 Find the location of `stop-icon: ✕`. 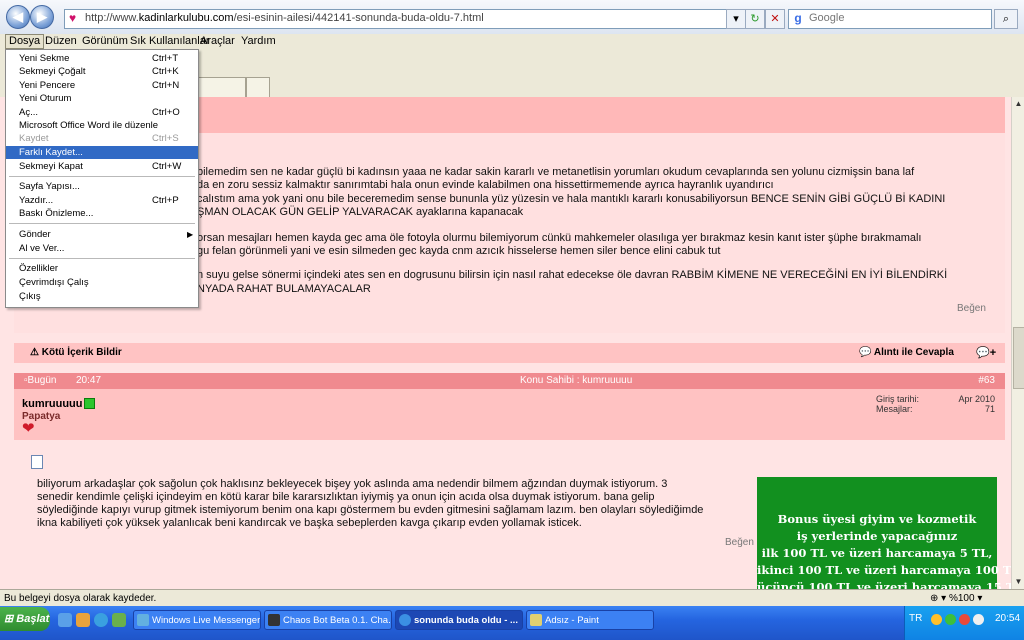

stop-icon: ✕ is located at coordinates (775, 19).